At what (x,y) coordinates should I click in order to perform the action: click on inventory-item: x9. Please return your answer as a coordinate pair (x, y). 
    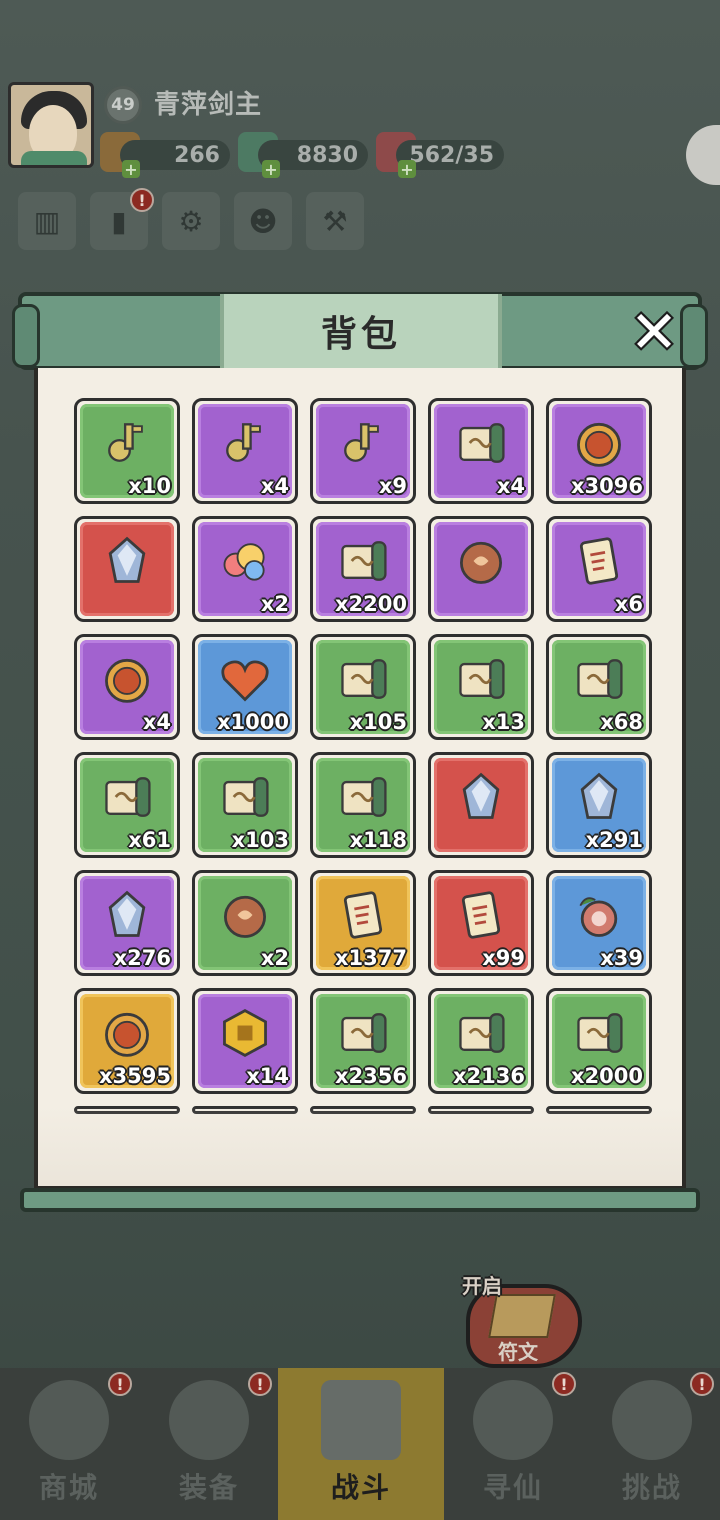
    Looking at the image, I should click on (363, 451).